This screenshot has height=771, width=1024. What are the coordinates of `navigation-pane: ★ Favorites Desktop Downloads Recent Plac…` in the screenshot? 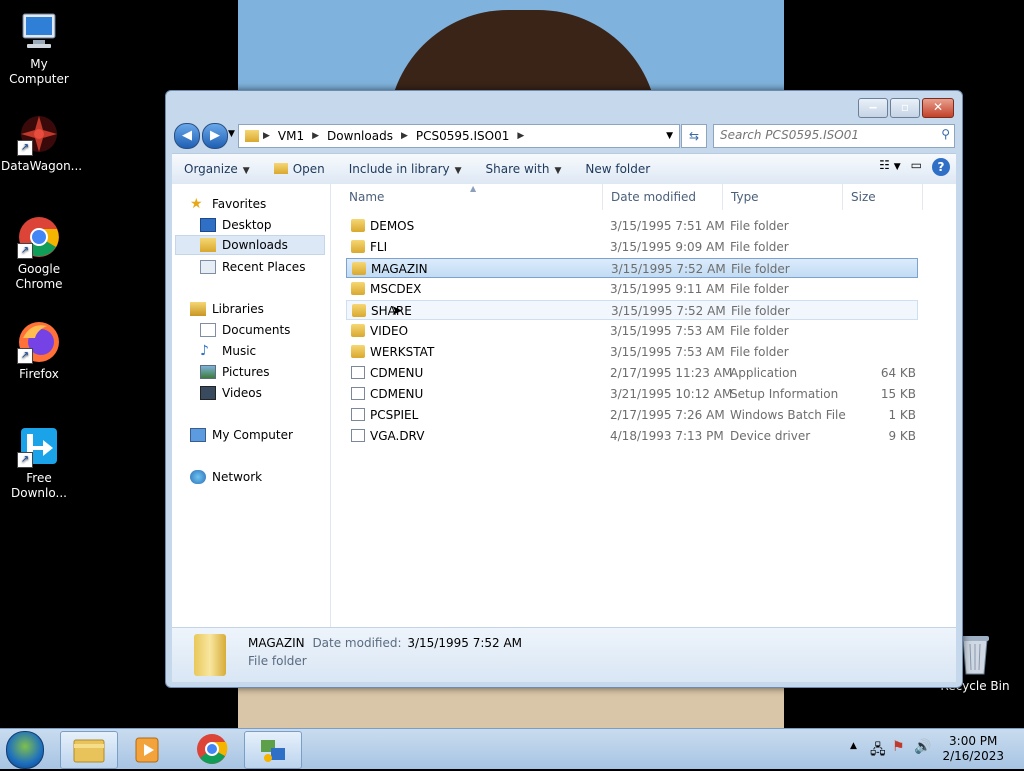 It's located at (251, 405).